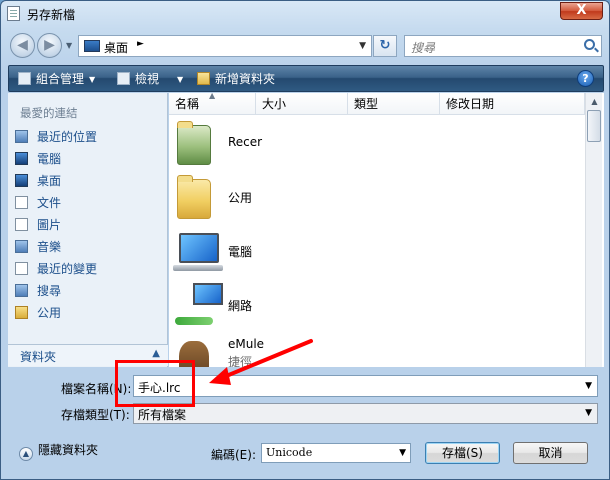 Image resolution: width=610 pixels, height=480 pixels. Describe the element at coordinates (245, 142) in the screenshot. I see `file-name: Recer` at that location.